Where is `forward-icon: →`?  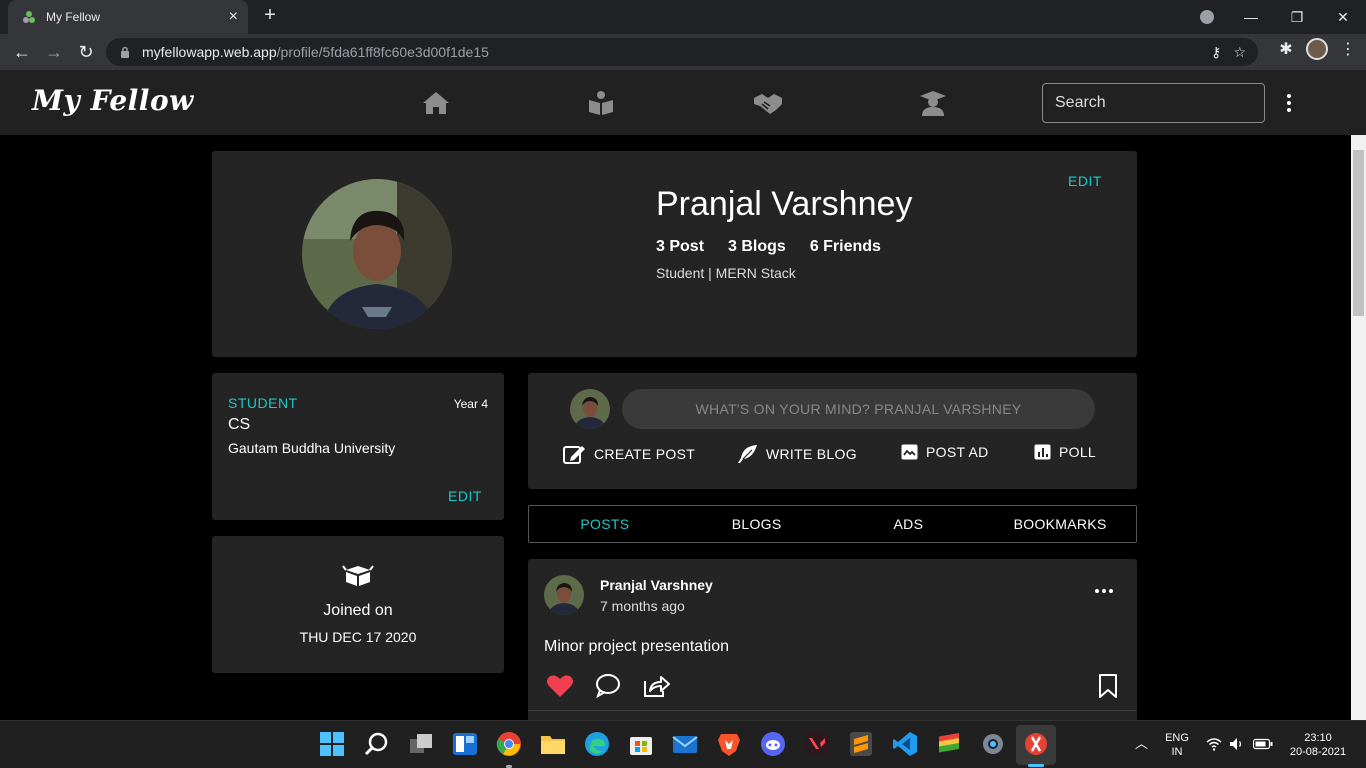
forward-icon: → is located at coordinates (54, 52).